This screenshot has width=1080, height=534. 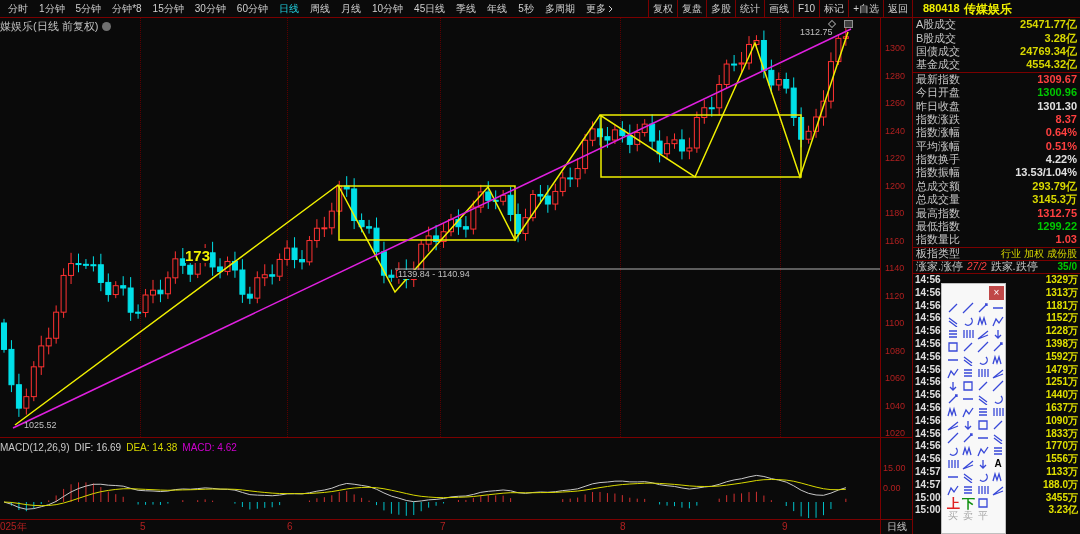 What do you see at coordinates (350, 8) in the screenshot?
I see `period-tab: 月线` at bounding box center [350, 8].